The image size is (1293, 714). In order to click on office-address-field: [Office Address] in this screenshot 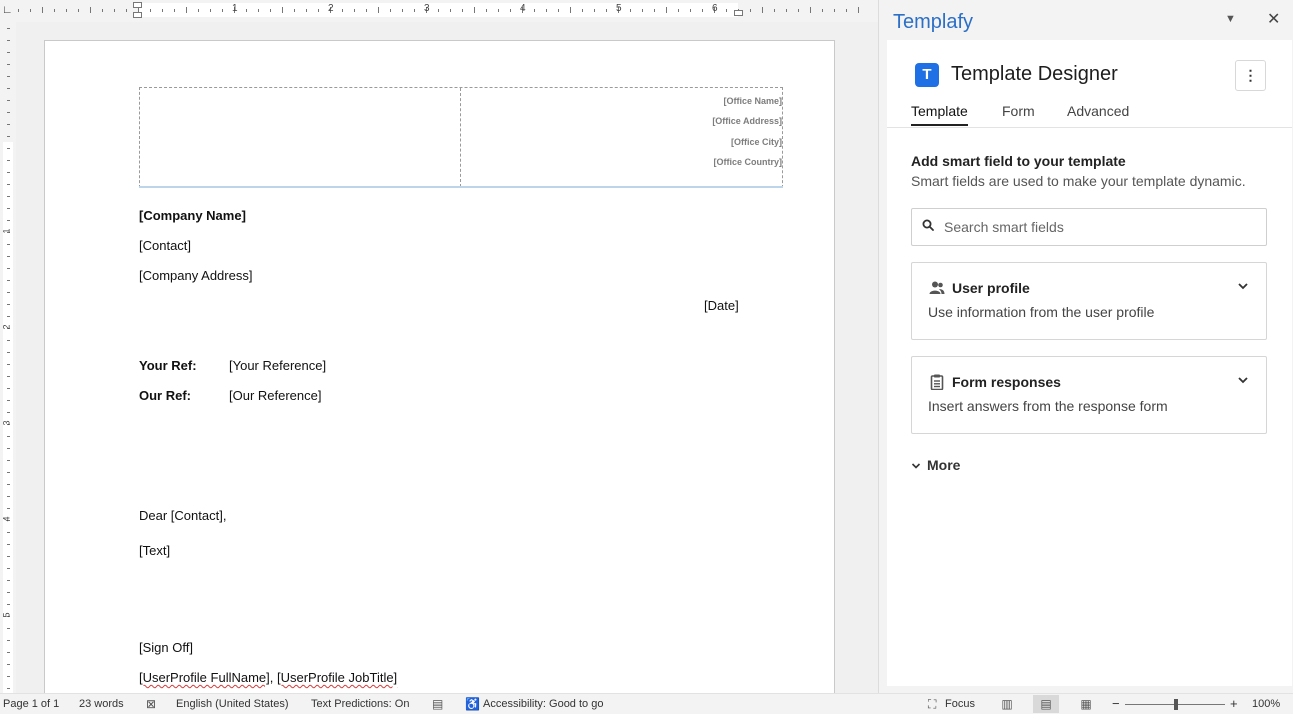, I will do `click(621, 125)`.